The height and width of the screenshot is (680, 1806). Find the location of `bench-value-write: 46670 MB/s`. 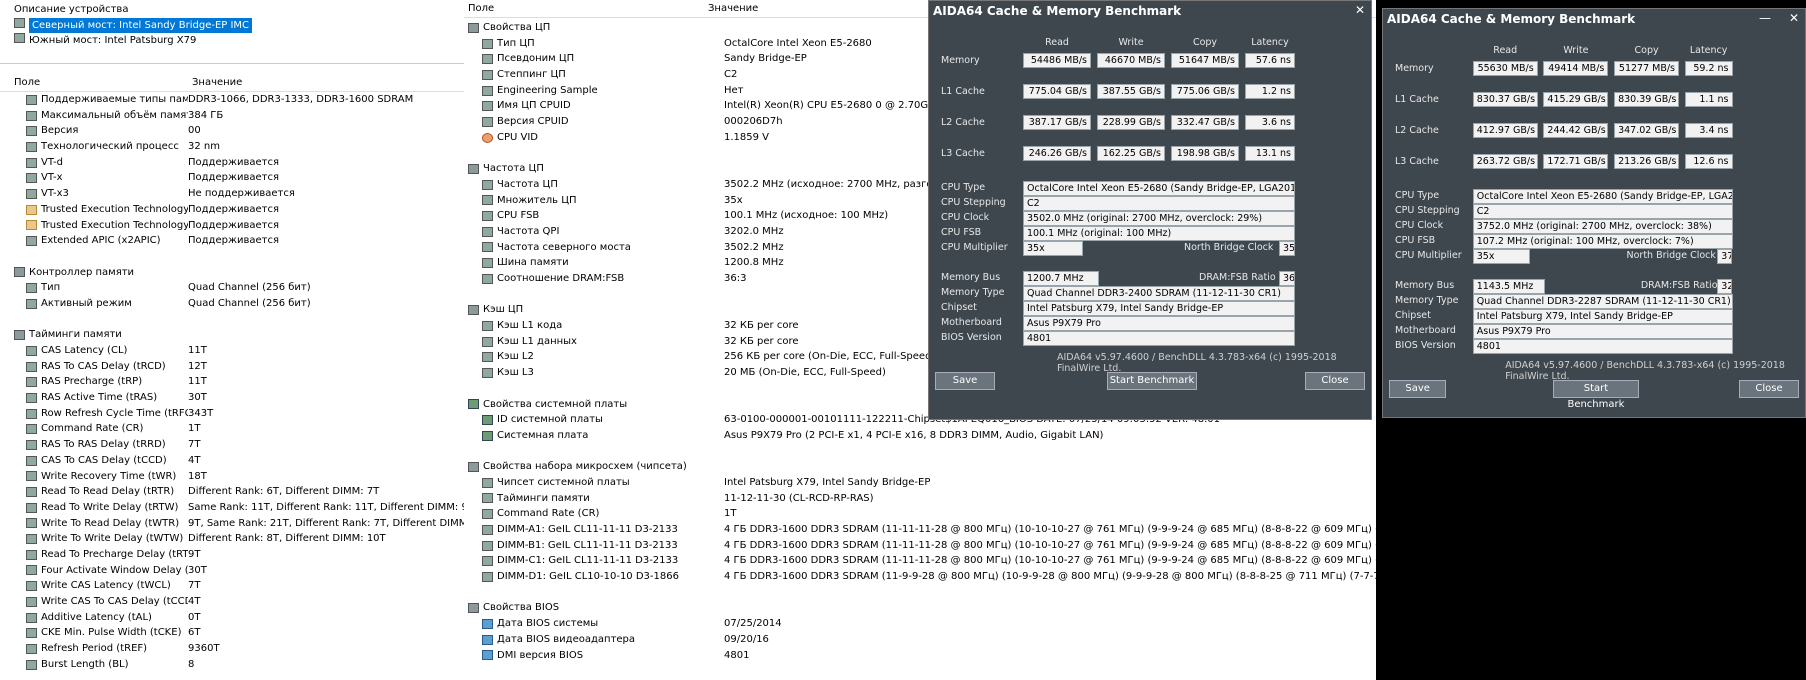

bench-value-write: 46670 MB/s is located at coordinates (1131, 60).